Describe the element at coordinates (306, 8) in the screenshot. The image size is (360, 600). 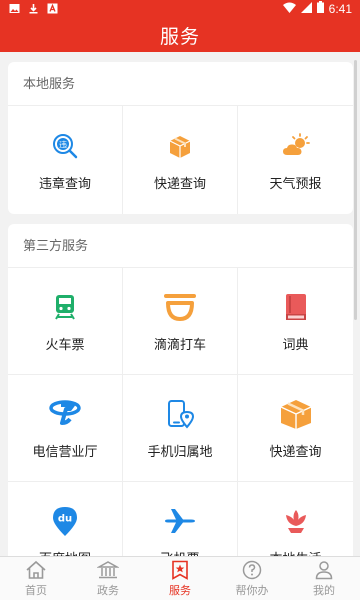
I see `signal-icon` at that location.